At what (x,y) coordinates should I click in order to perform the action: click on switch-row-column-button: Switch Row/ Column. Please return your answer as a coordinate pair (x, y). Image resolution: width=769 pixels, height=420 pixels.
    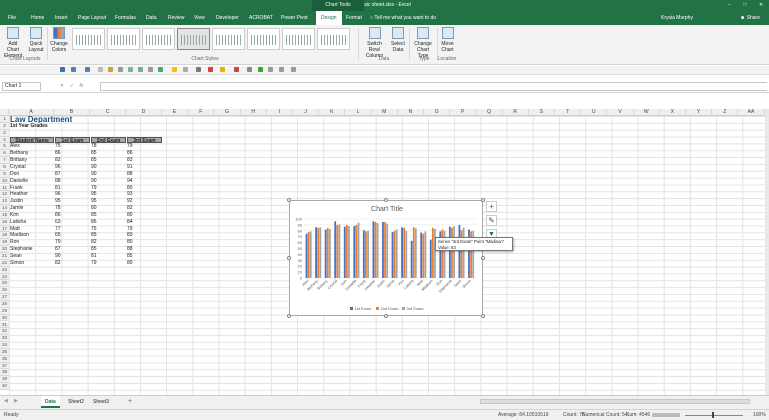
    Looking at the image, I should click on (374, 43).